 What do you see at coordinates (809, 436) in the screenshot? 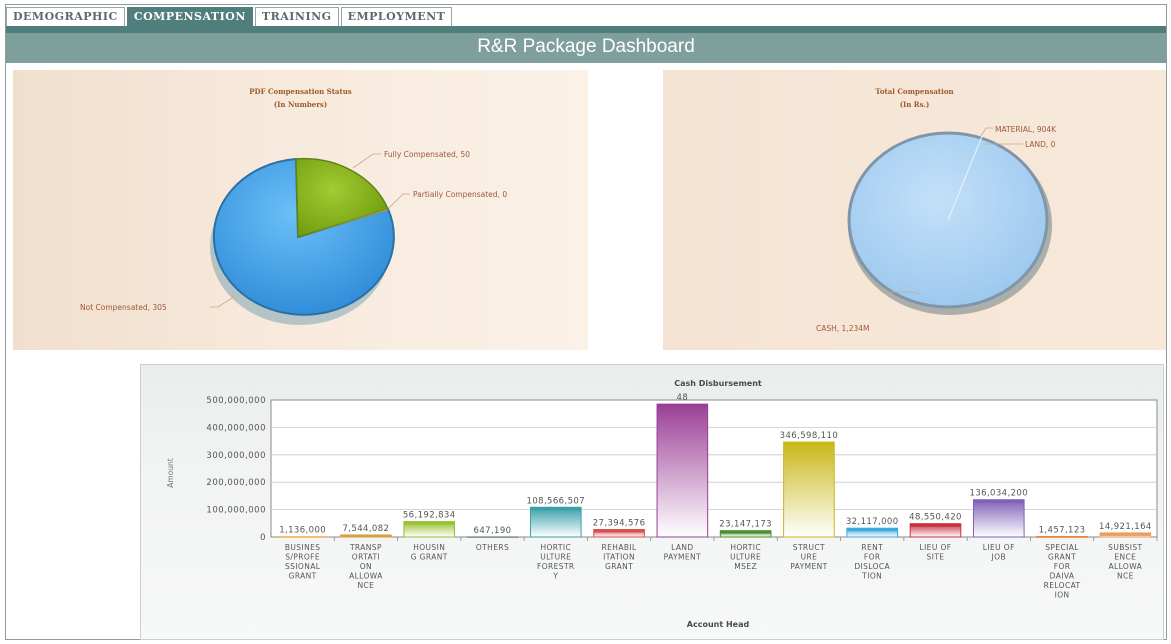
I see `bar-value-label: 346,598,110` at bounding box center [809, 436].